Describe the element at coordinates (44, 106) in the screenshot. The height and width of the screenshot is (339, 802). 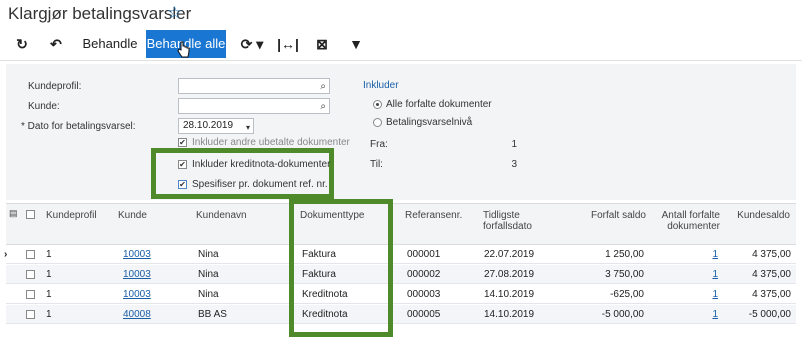
I see `customer-label: Kunde:` at that location.